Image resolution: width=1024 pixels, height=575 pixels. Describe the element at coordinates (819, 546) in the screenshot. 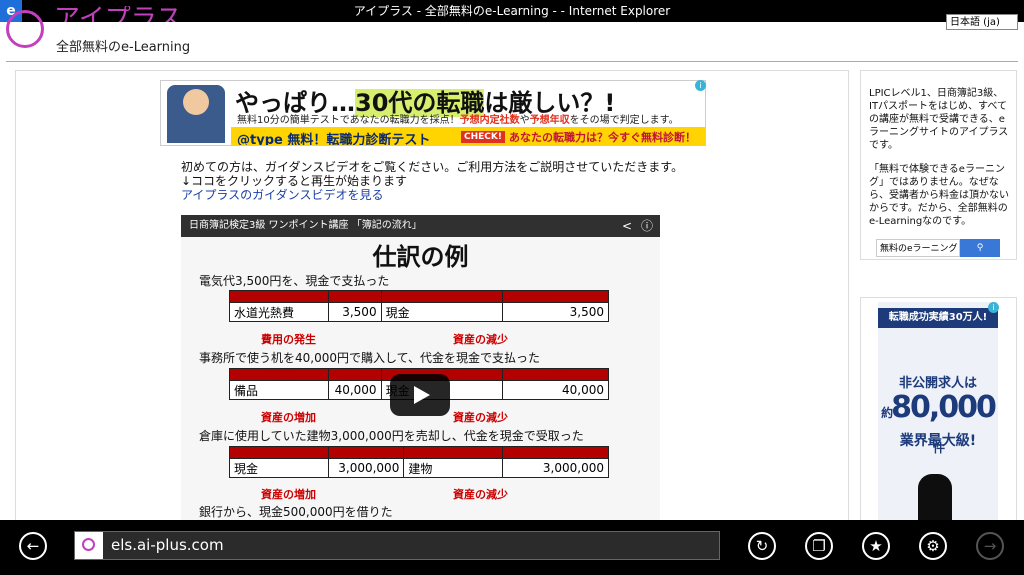

I see `tabs-icon: ❐` at that location.